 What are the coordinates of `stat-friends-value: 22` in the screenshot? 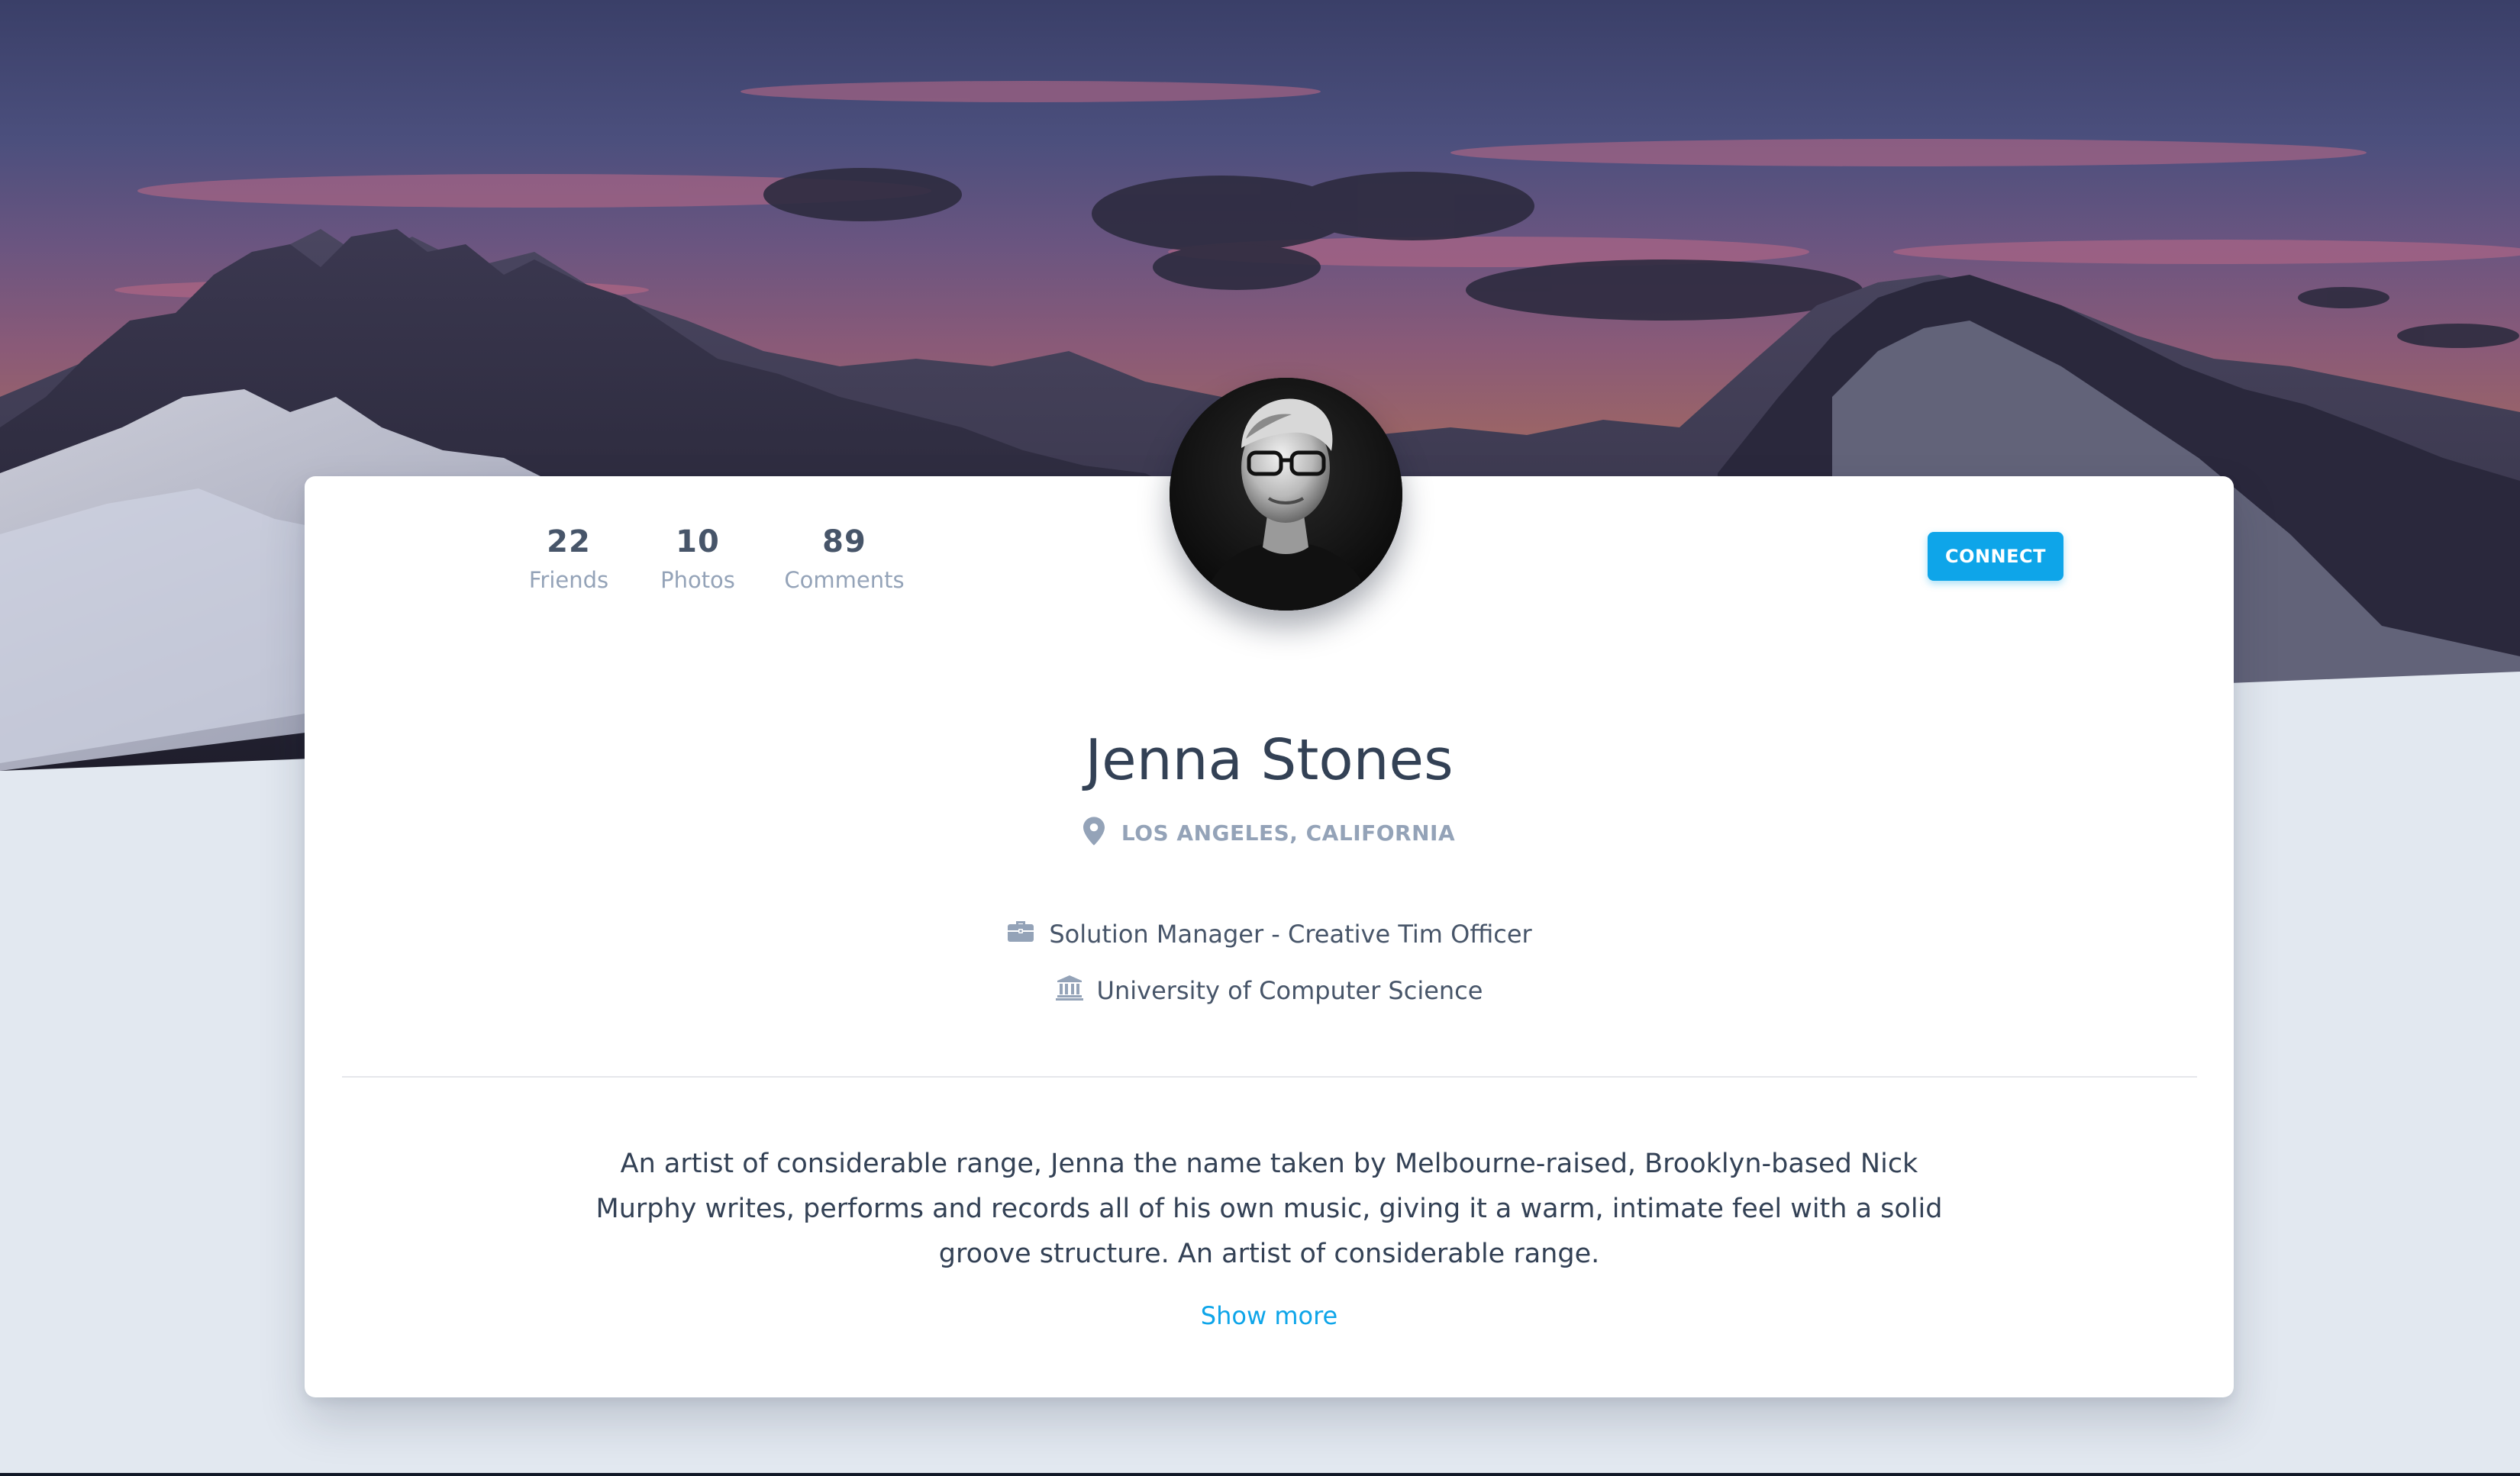 It's located at (569, 542).